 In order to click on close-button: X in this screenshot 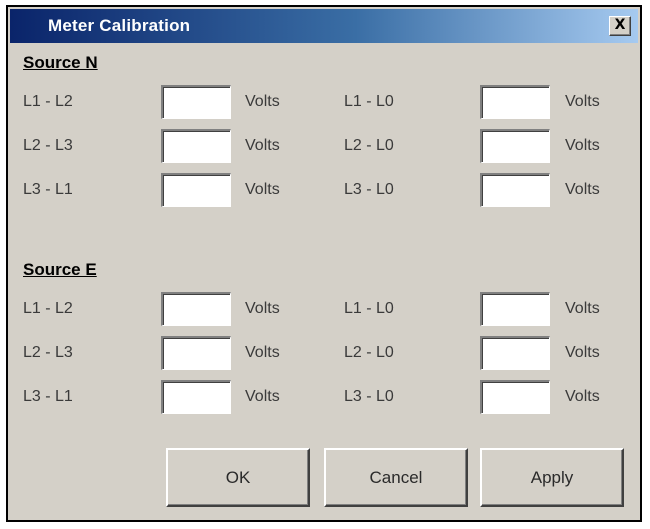, I will do `click(620, 26)`.